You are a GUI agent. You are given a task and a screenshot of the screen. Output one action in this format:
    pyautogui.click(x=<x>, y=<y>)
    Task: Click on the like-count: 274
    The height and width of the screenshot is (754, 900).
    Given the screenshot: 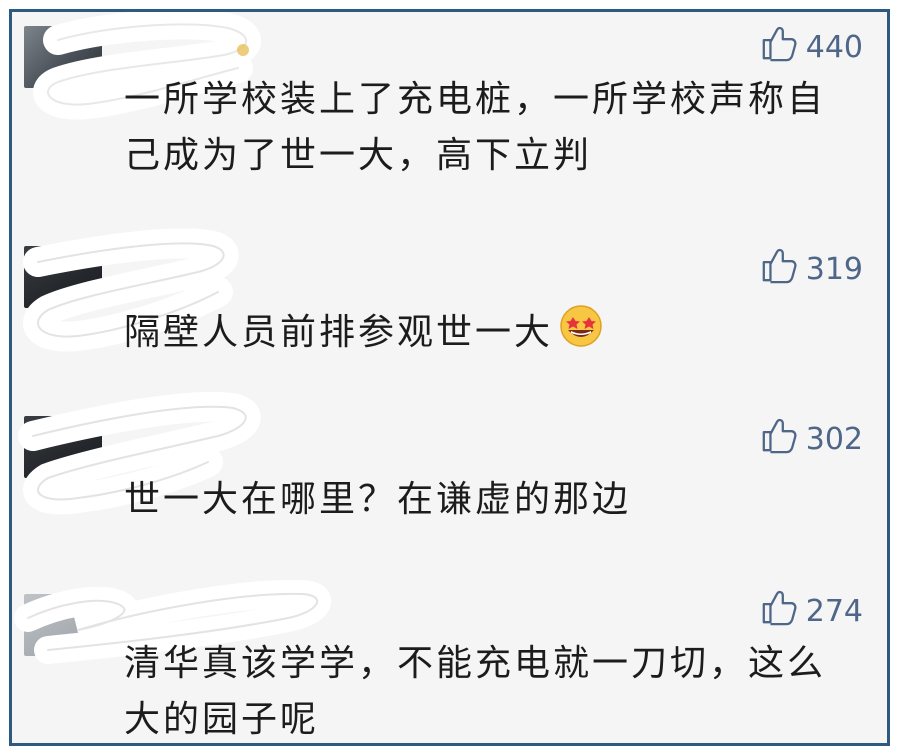 What is the action you would take?
    pyautogui.click(x=834, y=611)
    